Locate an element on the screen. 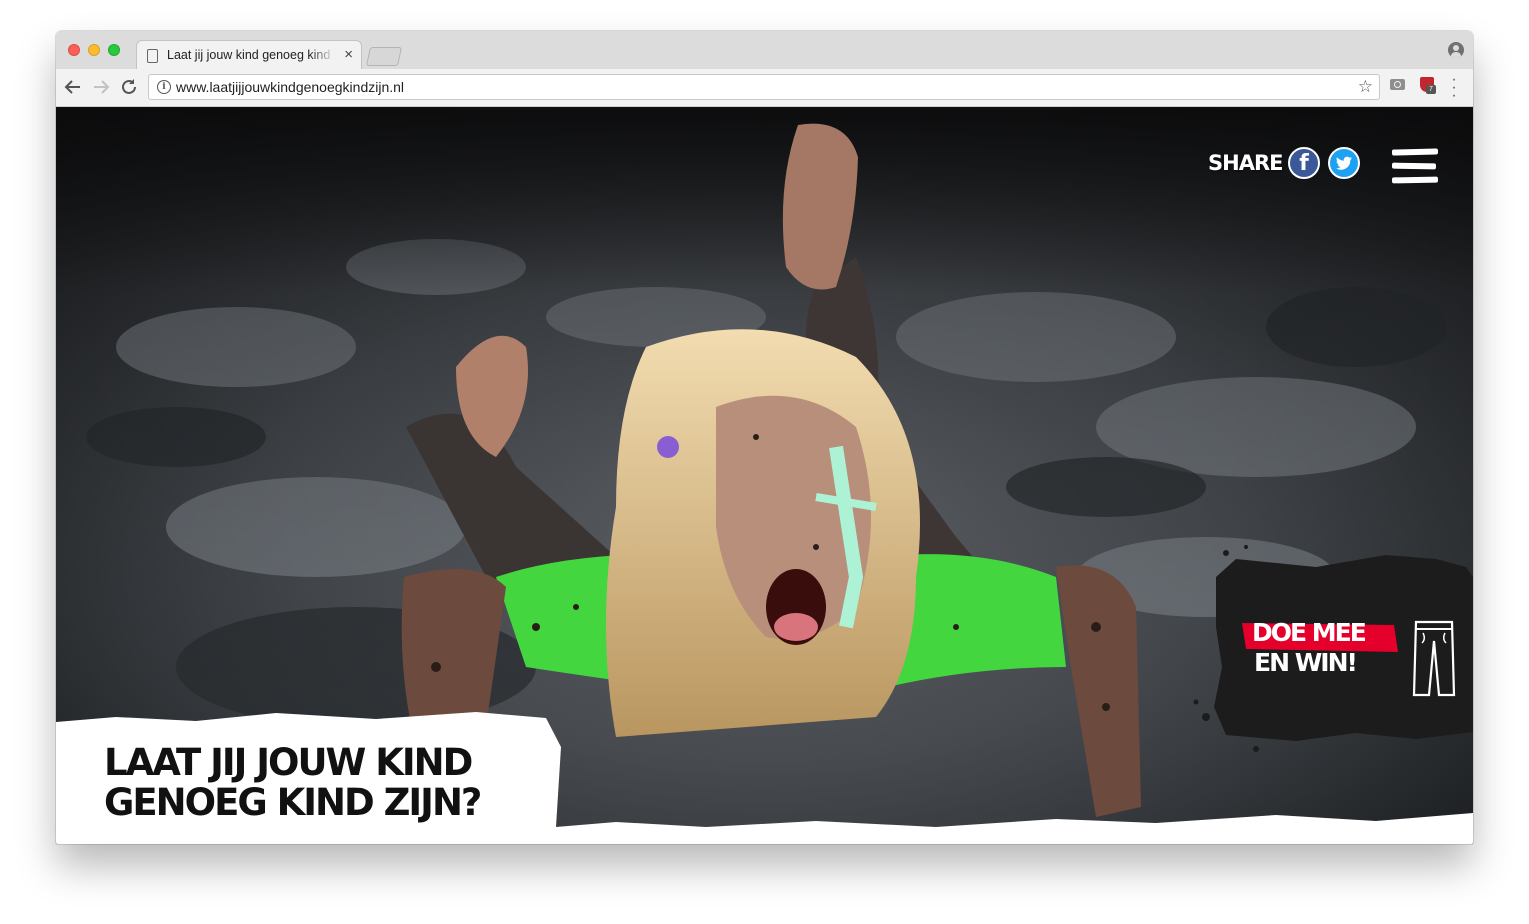 This screenshot has width=1529, height=924. menu-bar-middle is located at coordinates (1414, 166).